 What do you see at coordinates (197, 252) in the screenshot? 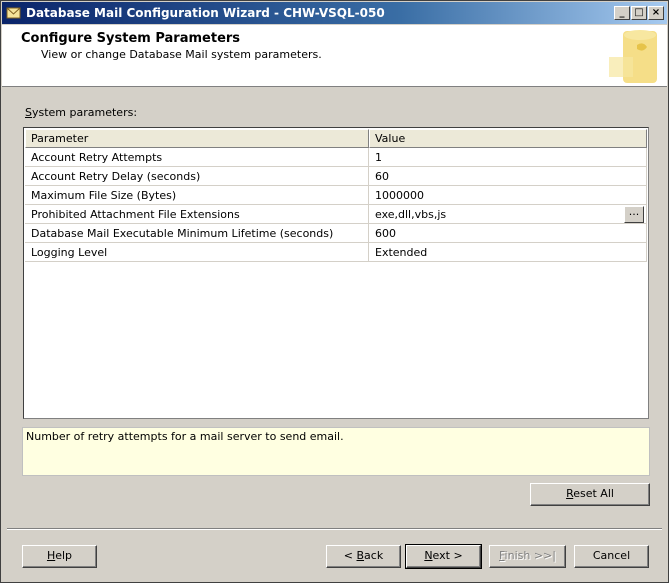
I see `parameter-cell: Logging Level` at bounding box center [197, 252].